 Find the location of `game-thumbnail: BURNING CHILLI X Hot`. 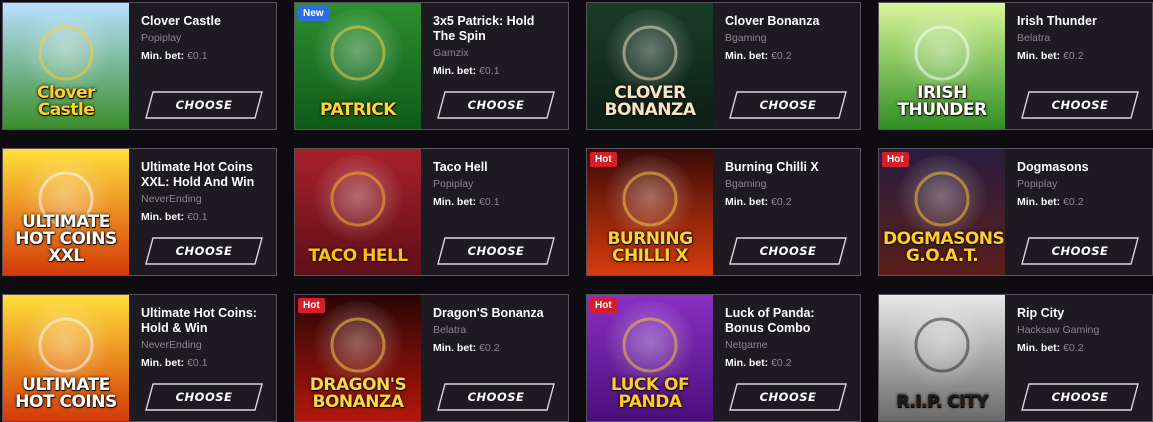

game-thumbnail: BURNING CHILLI X Hot is located at coordinates (650, 212).